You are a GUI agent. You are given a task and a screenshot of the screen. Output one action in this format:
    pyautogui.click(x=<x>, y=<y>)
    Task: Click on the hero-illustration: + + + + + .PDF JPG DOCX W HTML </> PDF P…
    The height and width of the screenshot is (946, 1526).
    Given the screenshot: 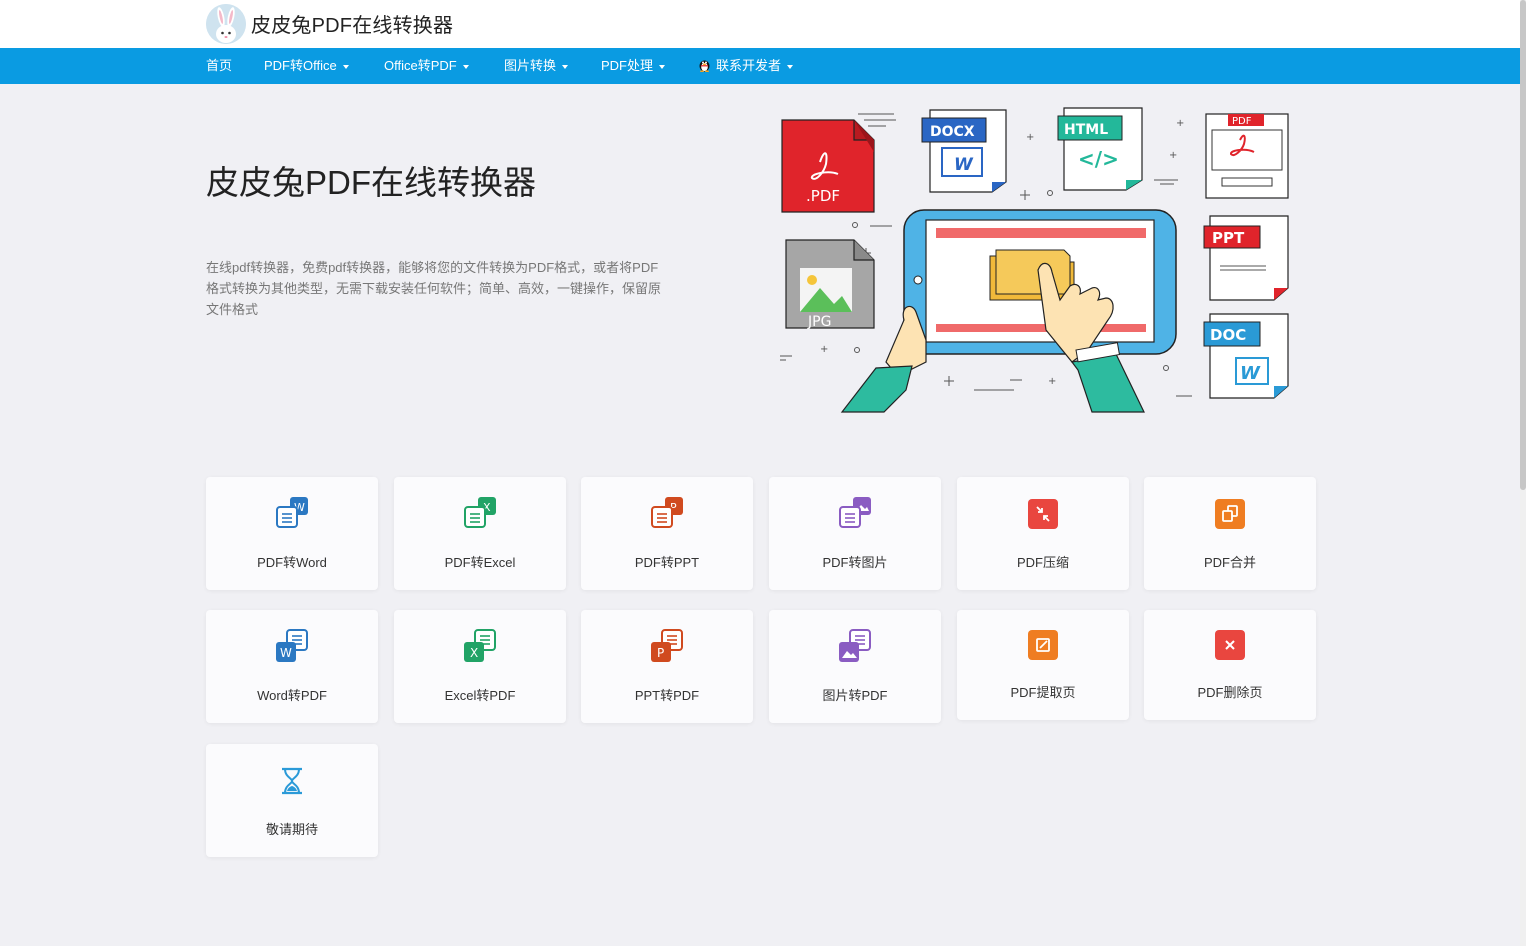 What is the action you would take?
    pyautogui.click(x=1041, y=259)
    